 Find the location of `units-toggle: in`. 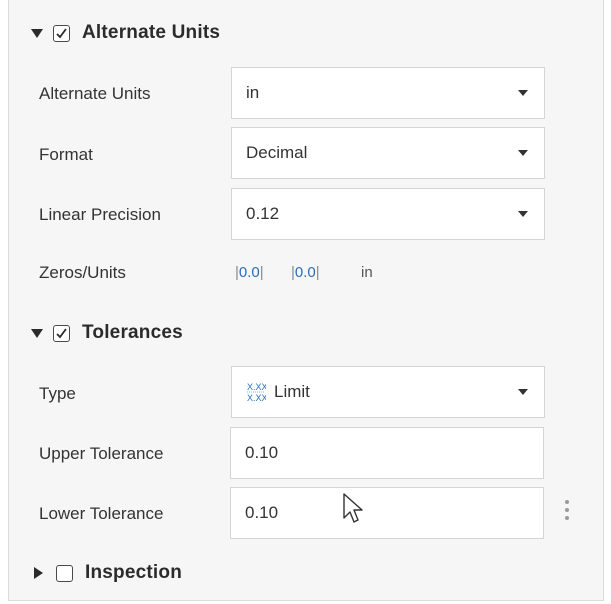

units-toggle: in is located at coordinates (367, 272).